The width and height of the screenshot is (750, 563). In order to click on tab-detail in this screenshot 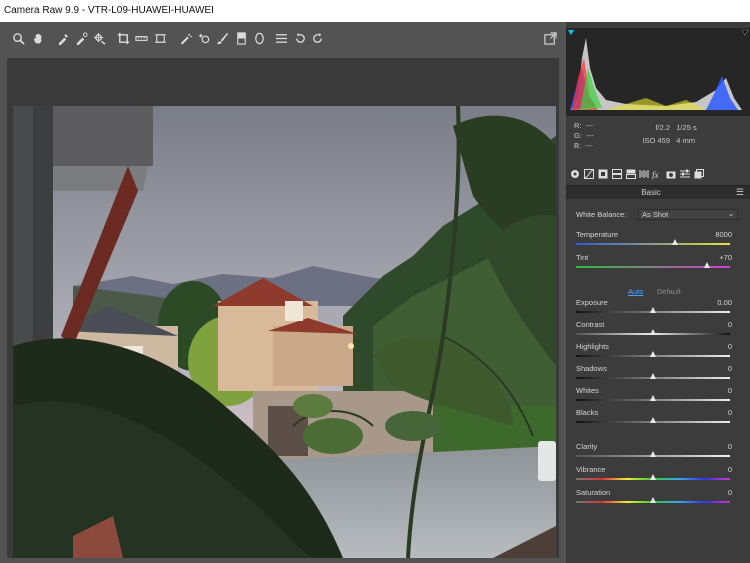, I will do `click(602, 173)`.